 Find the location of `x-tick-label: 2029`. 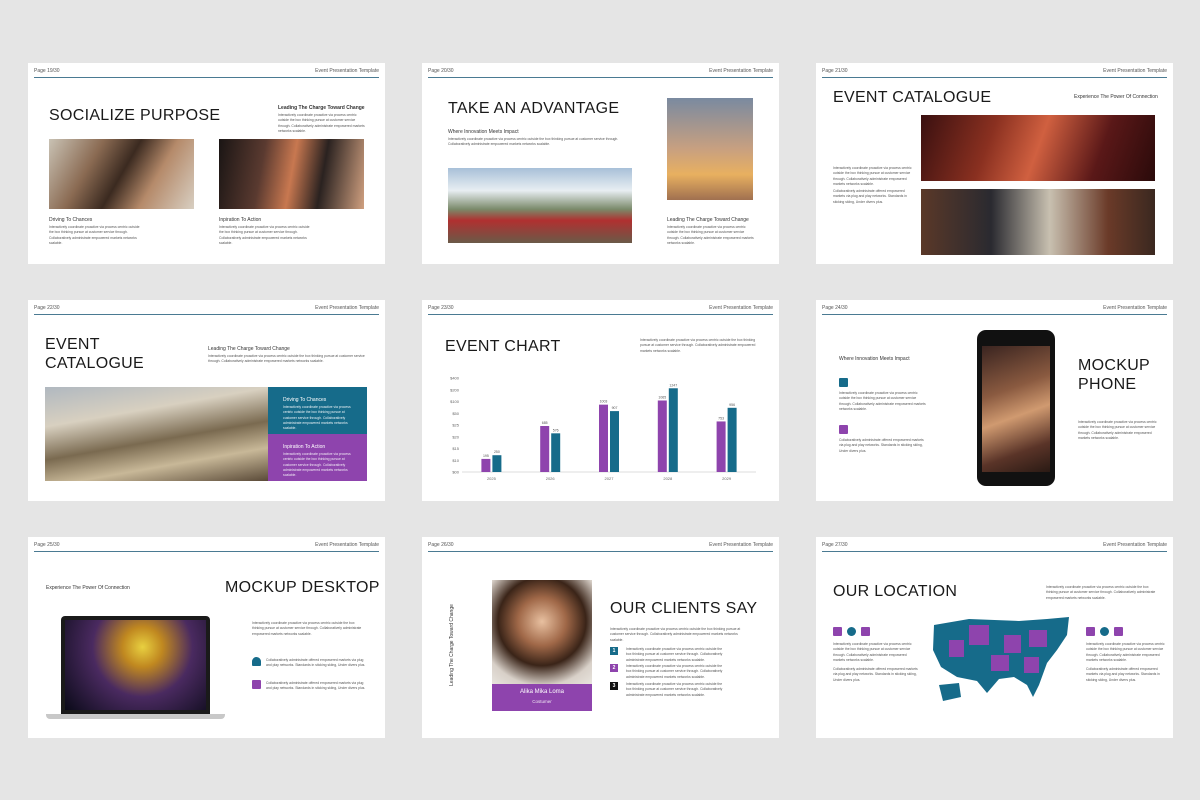

x-tick-label: 2029 is located at coordinates (727, 478).